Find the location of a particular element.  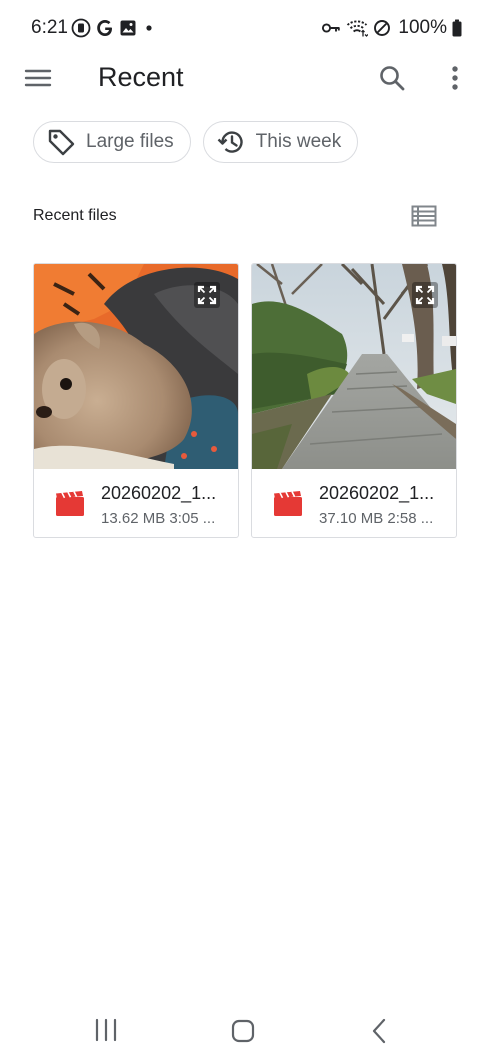

status-left-icons is located at coordinates (113, 28).